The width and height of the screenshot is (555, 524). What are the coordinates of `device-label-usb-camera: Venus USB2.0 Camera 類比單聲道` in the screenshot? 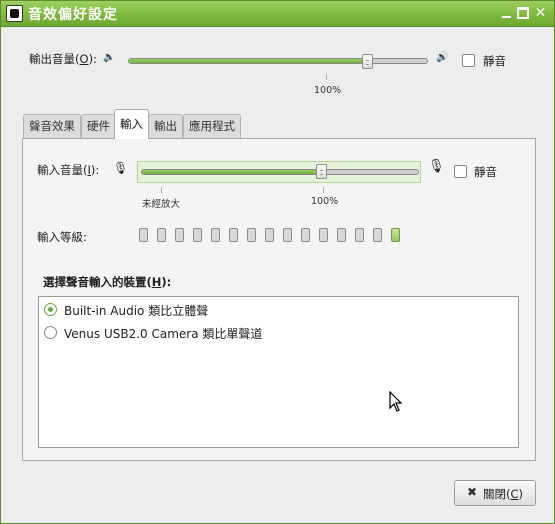 It's located at (163, 333).